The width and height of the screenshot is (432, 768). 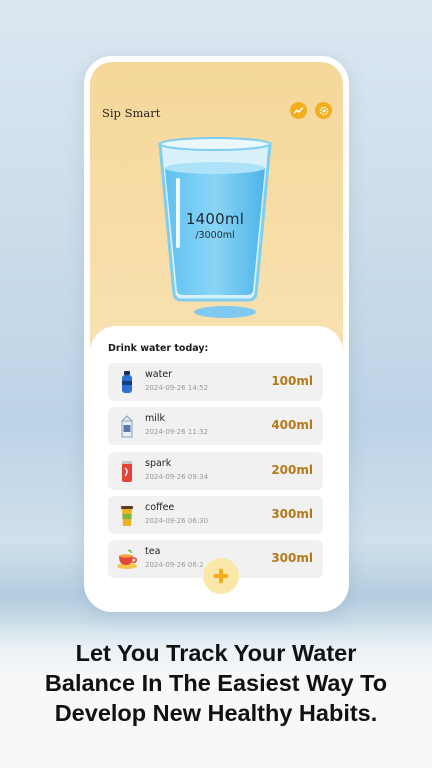 I want to click on drink-amount: 100ml, so click(x=292, y=381).